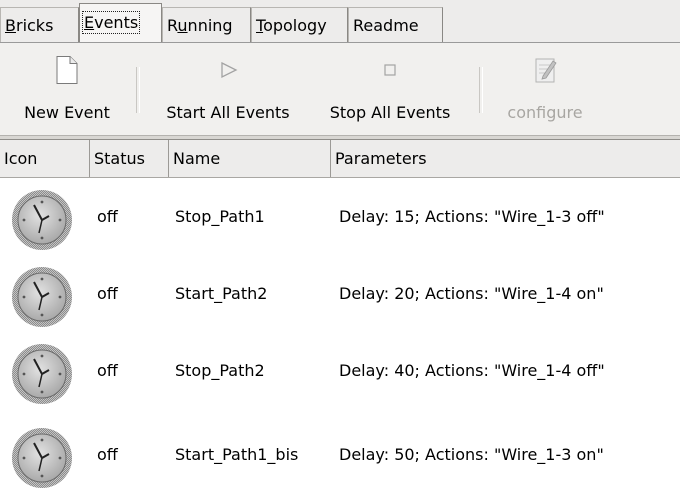 Image resolution: width=680 pixels, height=492 pixels. I want to click on parameters-cell: Delay: 20; Actions: "Wire_1-4 on", so click(471, 293).